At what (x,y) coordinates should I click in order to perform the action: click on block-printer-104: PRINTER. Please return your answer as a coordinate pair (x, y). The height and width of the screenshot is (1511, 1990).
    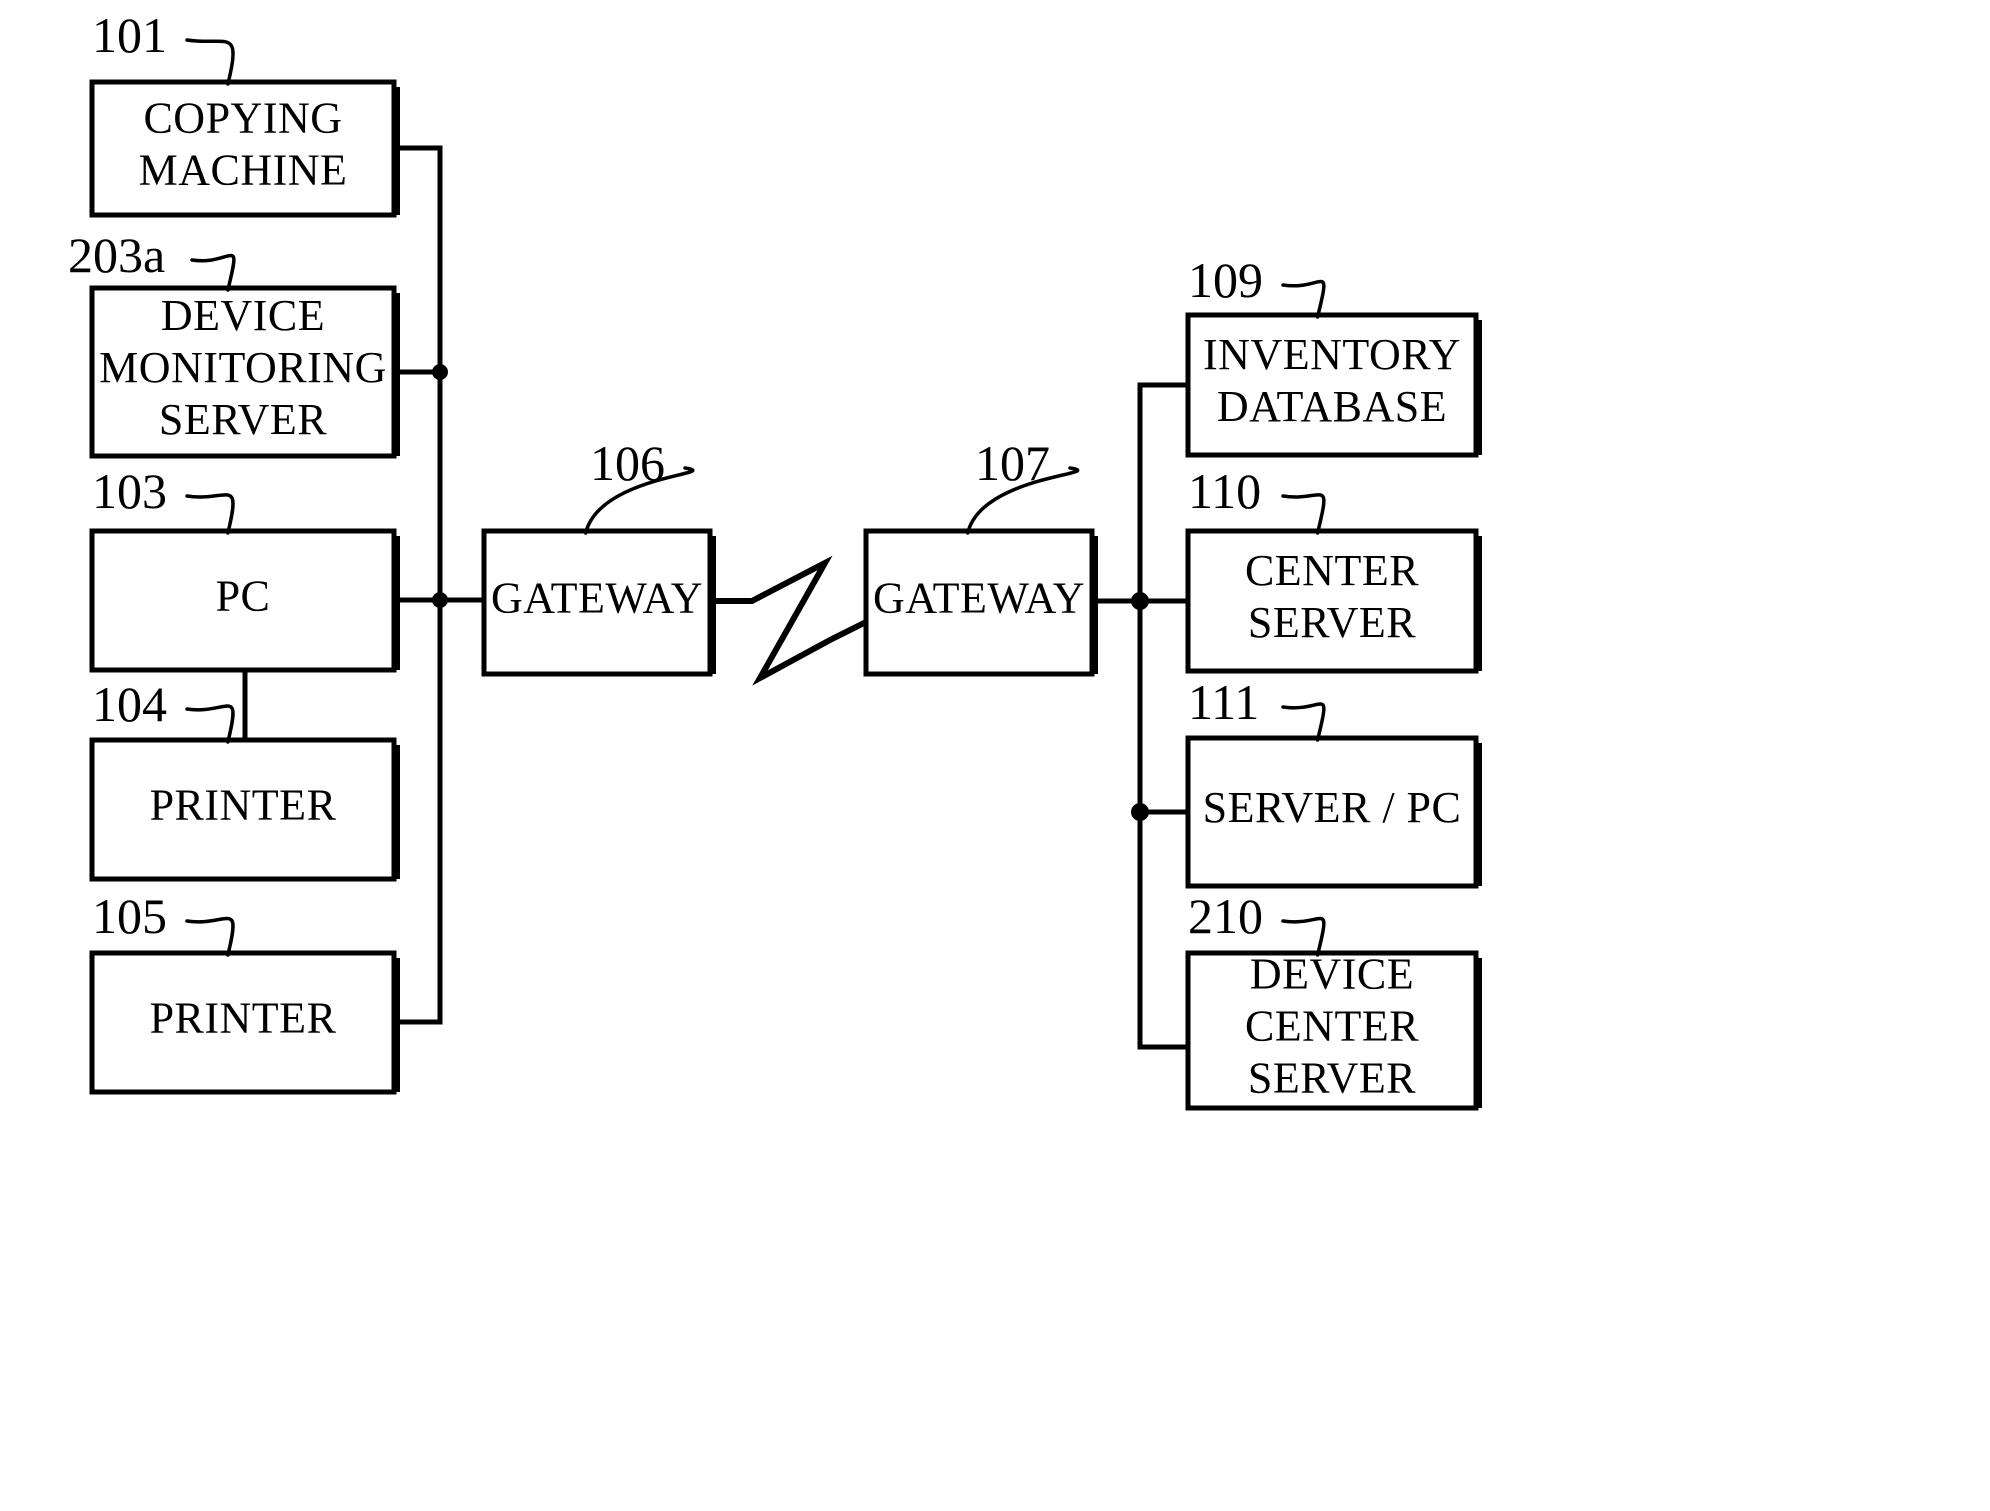
    Looking at the image, I should click on (244, 809).